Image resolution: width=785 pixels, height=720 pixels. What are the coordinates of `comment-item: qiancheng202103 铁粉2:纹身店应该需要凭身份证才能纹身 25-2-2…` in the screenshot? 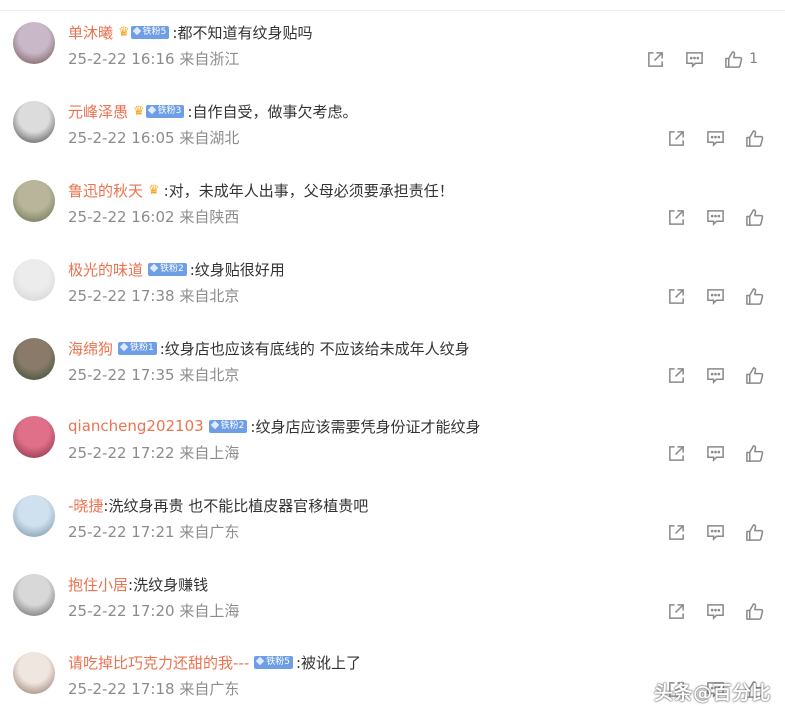 It's located at (392, 453).